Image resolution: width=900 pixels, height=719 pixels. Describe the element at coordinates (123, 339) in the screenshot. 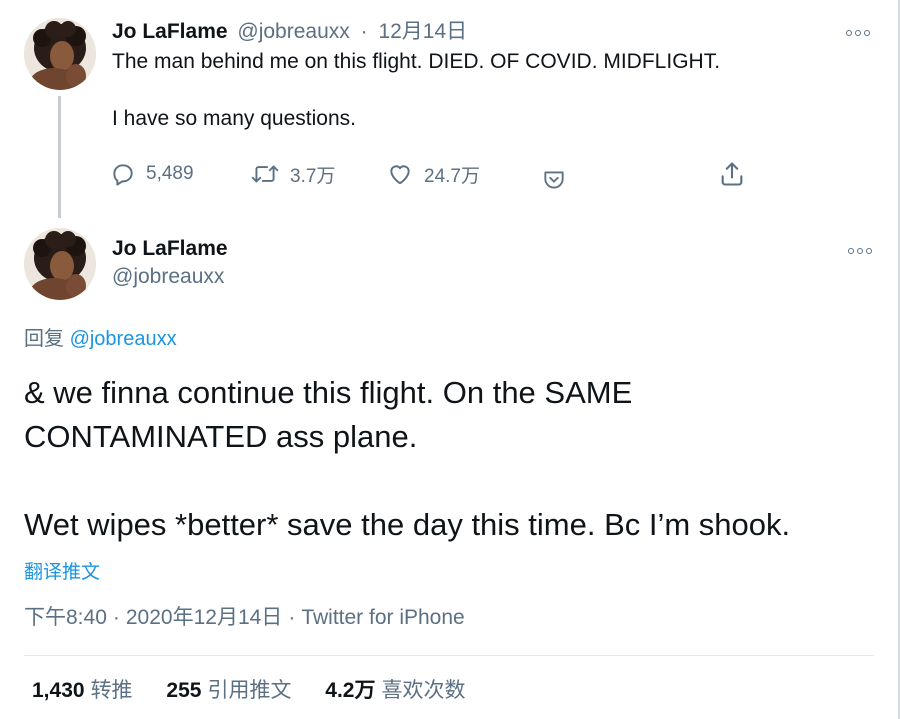

I see `reply-to-handle-link: @jobreauxx` at that location.